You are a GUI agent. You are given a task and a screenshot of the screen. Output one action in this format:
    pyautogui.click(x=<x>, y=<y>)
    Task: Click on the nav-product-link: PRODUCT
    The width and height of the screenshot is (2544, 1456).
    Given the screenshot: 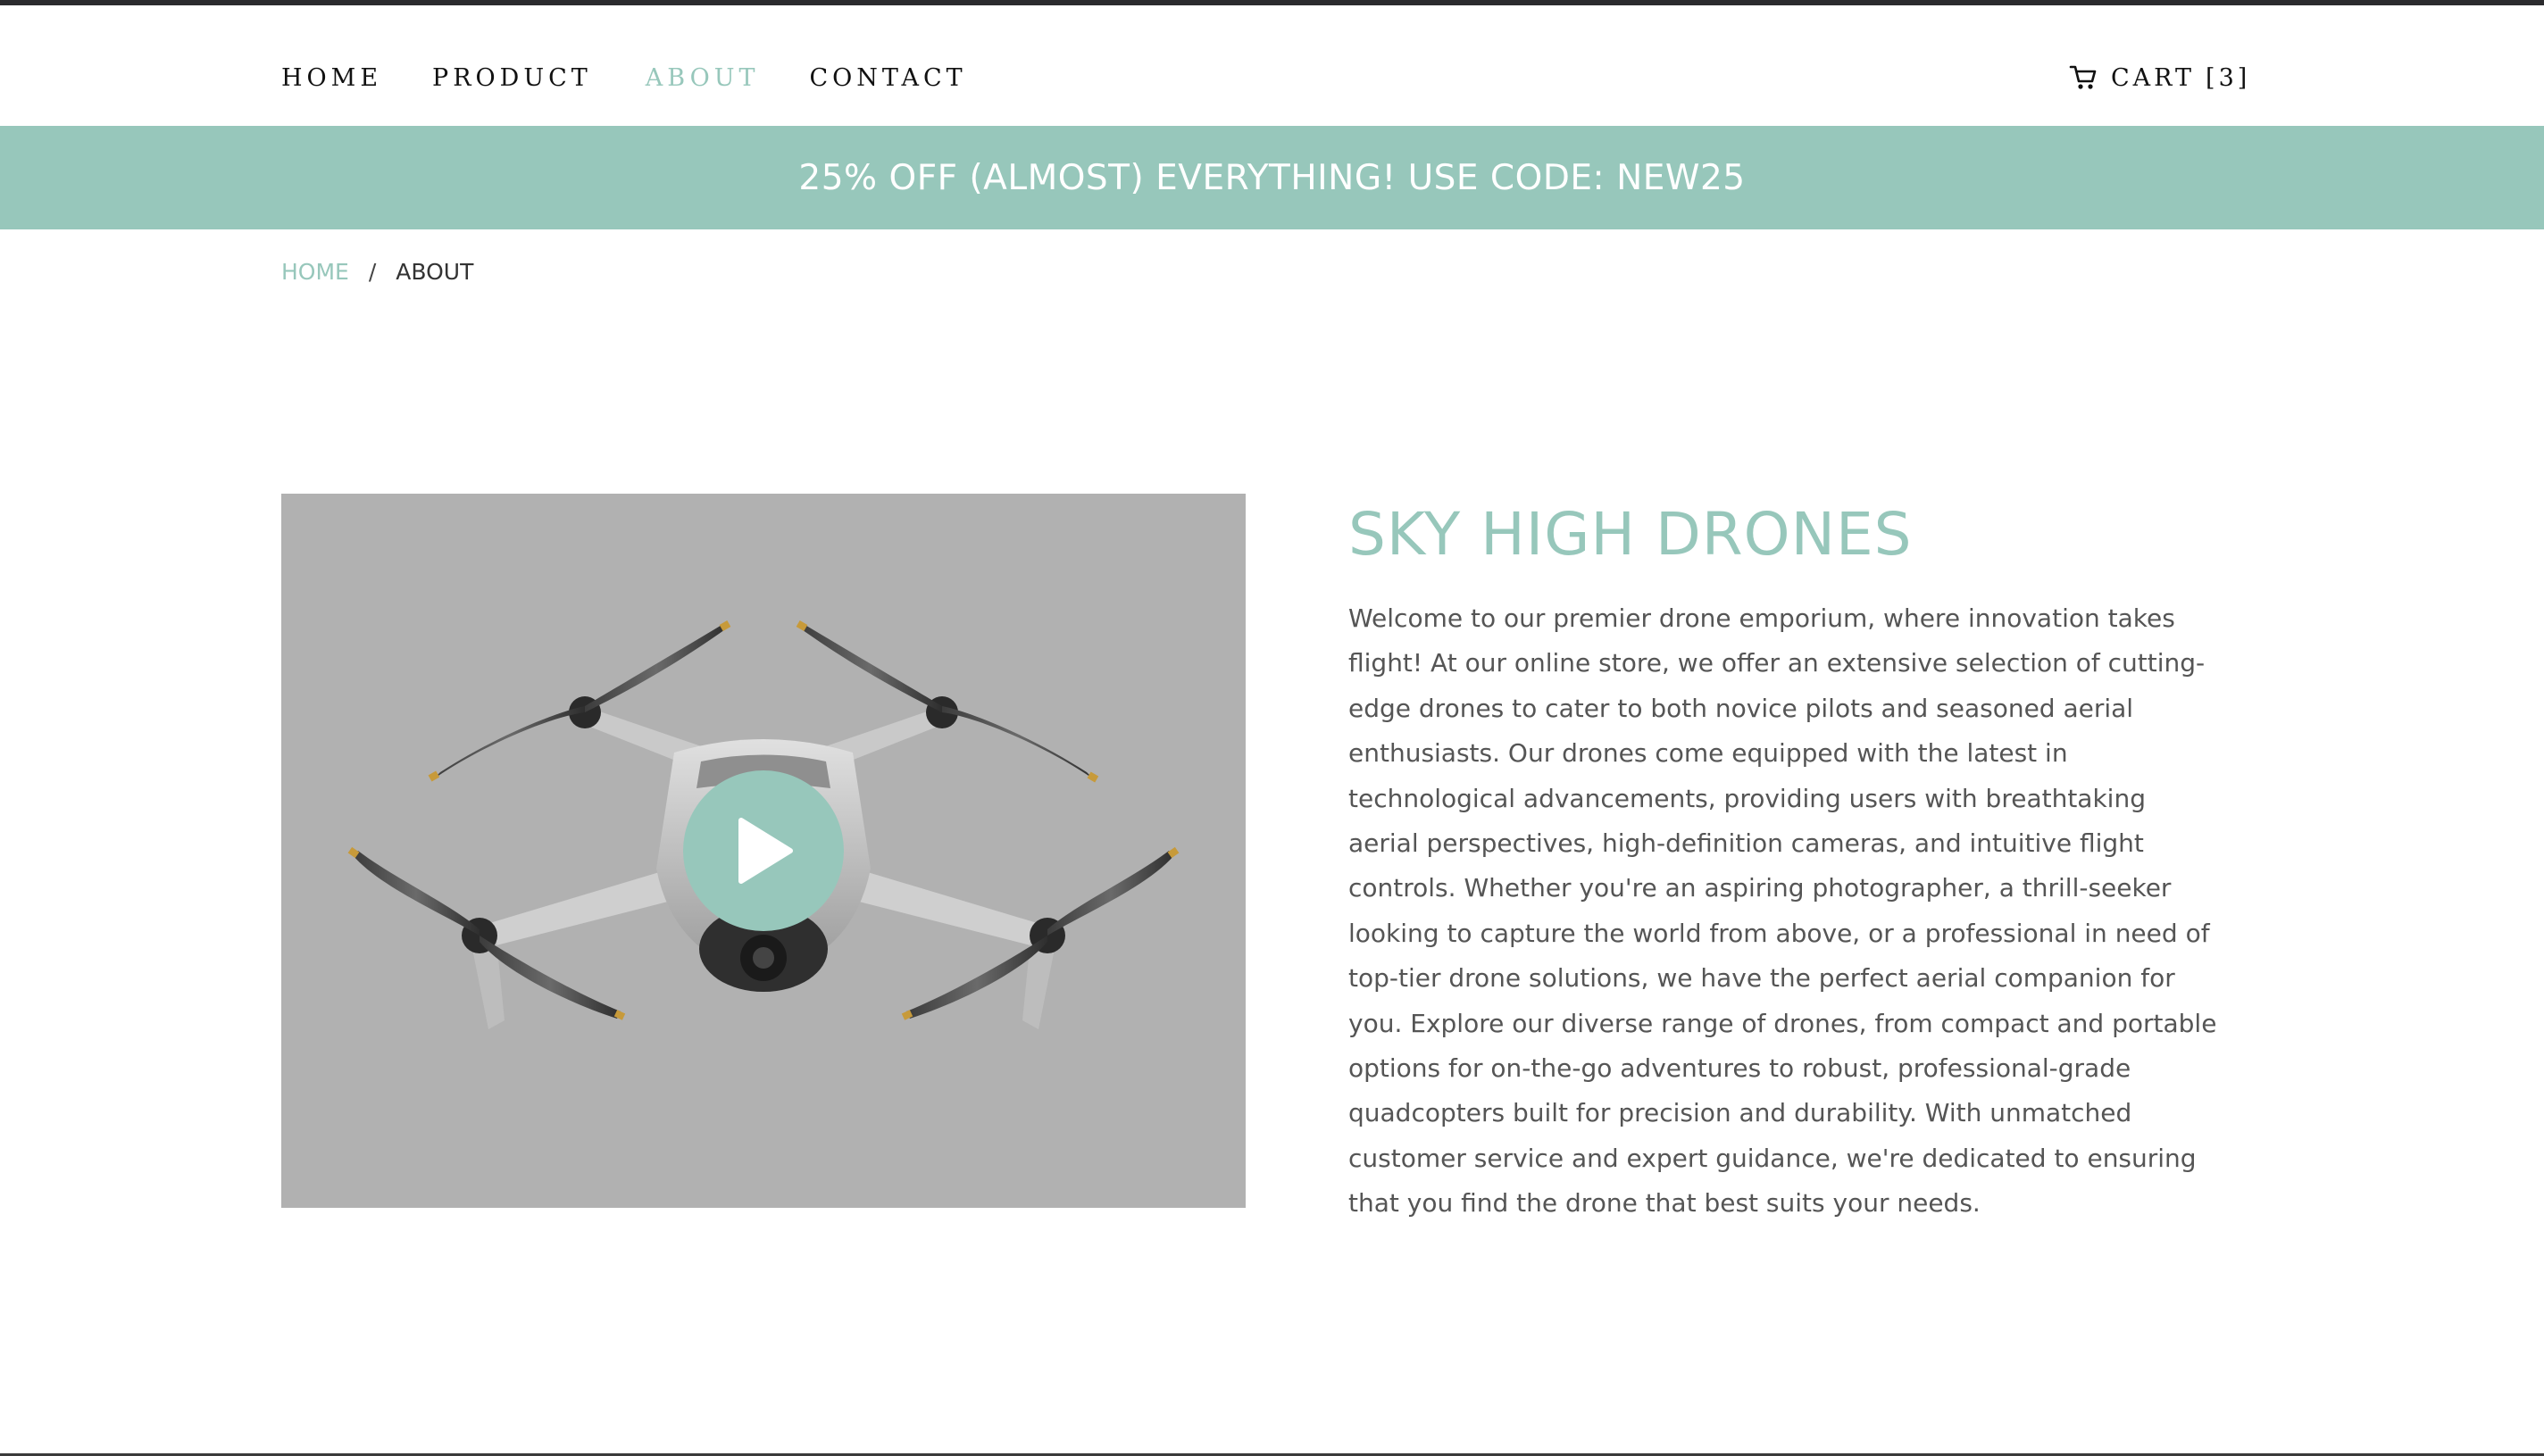 What is the action you would take?
    pyautogui.click(x=512, y=78)
    